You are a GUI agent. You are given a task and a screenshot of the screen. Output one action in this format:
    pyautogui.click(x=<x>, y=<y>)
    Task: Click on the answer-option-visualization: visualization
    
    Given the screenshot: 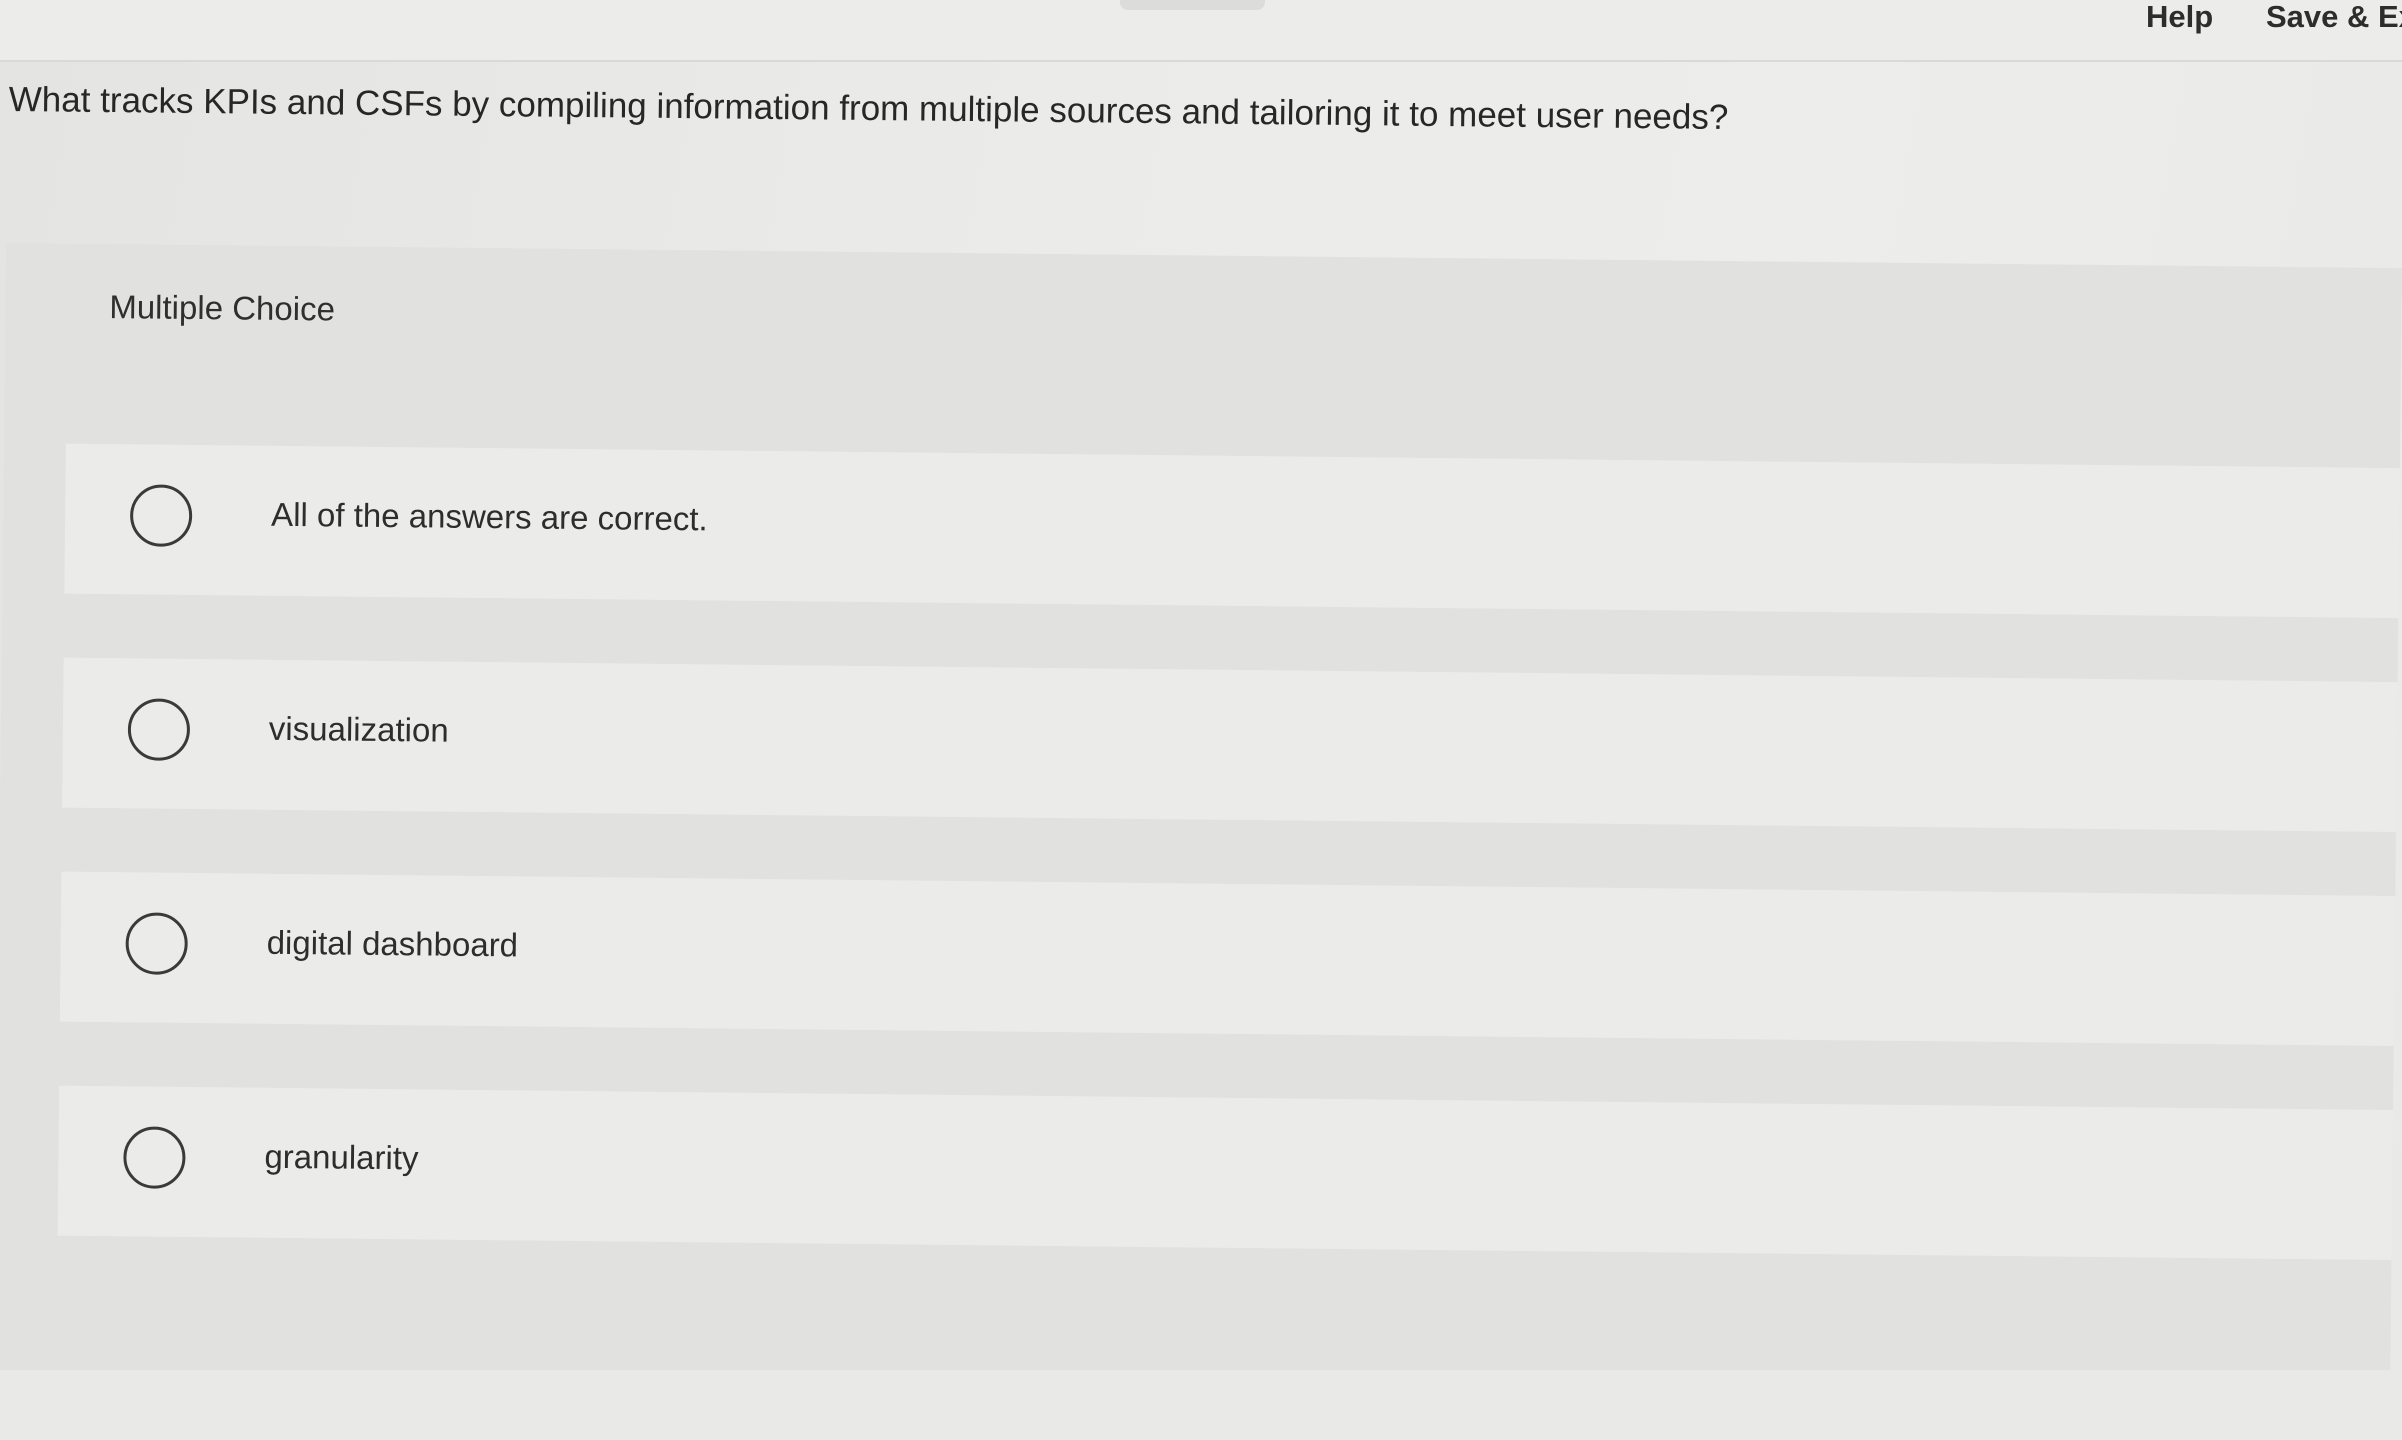 What is the action you would take?
    pyautogui.click(x=1230, y=745)
    